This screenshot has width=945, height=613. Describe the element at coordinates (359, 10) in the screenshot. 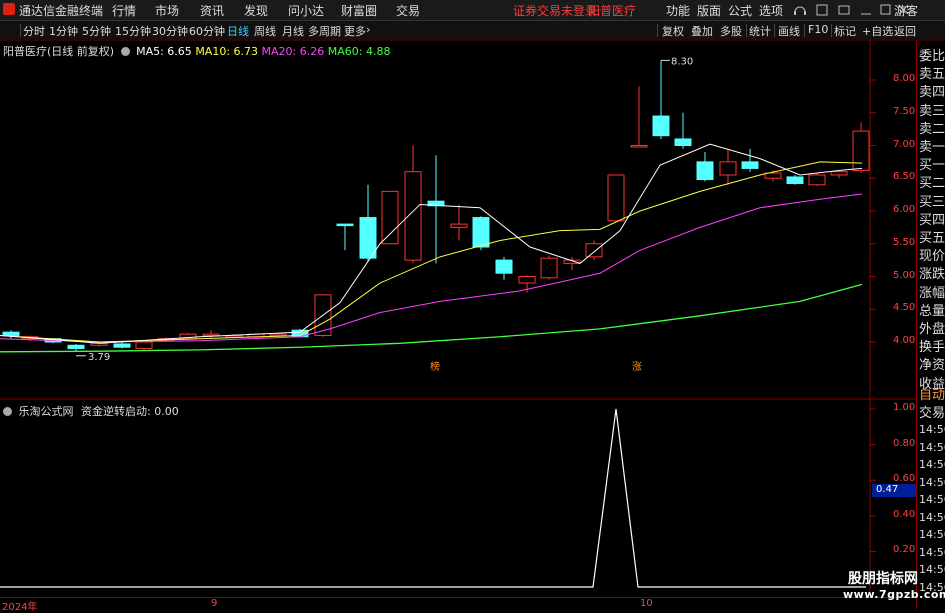

I see `menu-caifuquan: 财富圈` at that location.